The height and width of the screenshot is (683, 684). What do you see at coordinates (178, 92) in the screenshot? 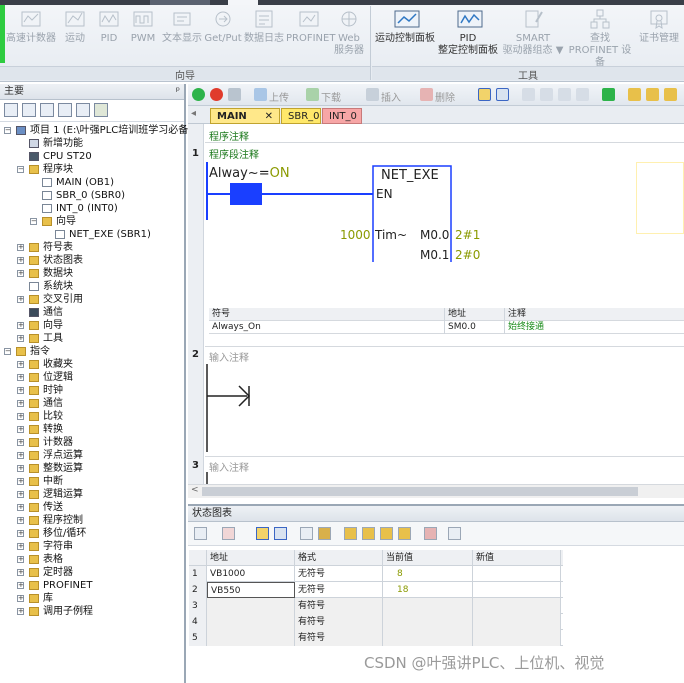
I see `pin-icon: ᵖ` at bounding box center [178, 92].